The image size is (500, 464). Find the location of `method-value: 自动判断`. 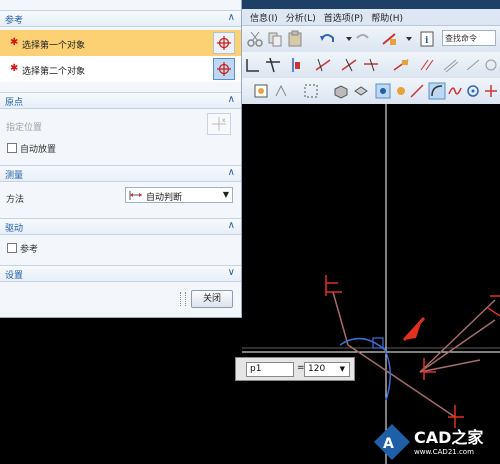

method-value: 自动判断 is located at coordinates (164, 198).